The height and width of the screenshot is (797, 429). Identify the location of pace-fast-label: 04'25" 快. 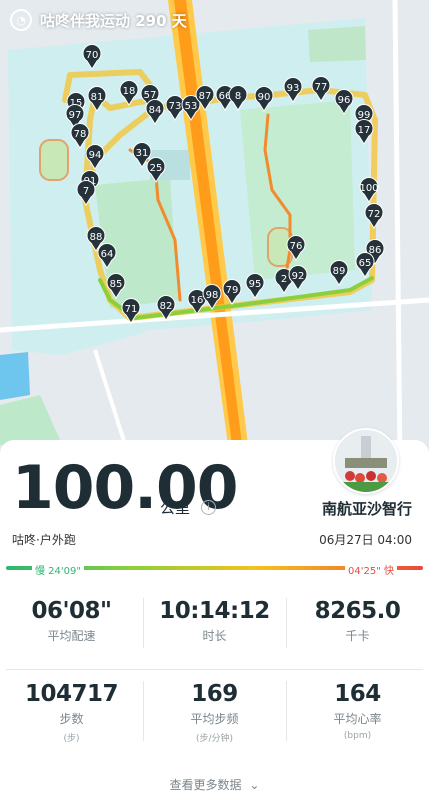
(371, 569).